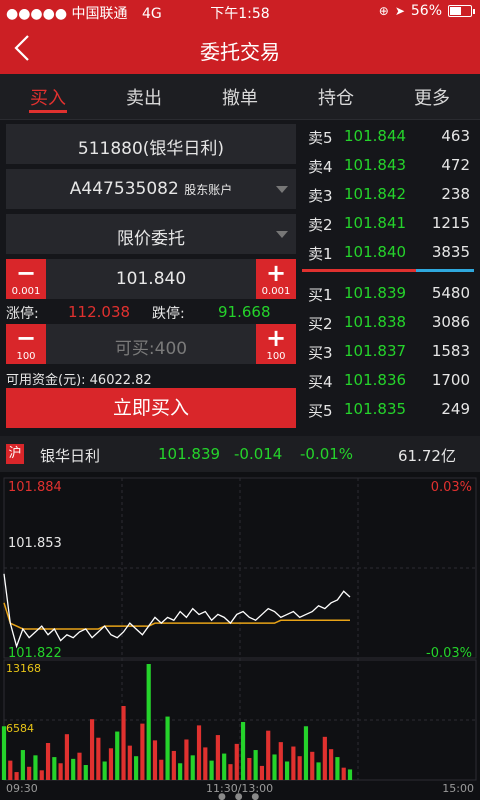 The width and height of the screenshot is (480, 800). Describe the element at coordinates (22, 788) in the screenshot. I see `x-label-open: 09:30` at that location.